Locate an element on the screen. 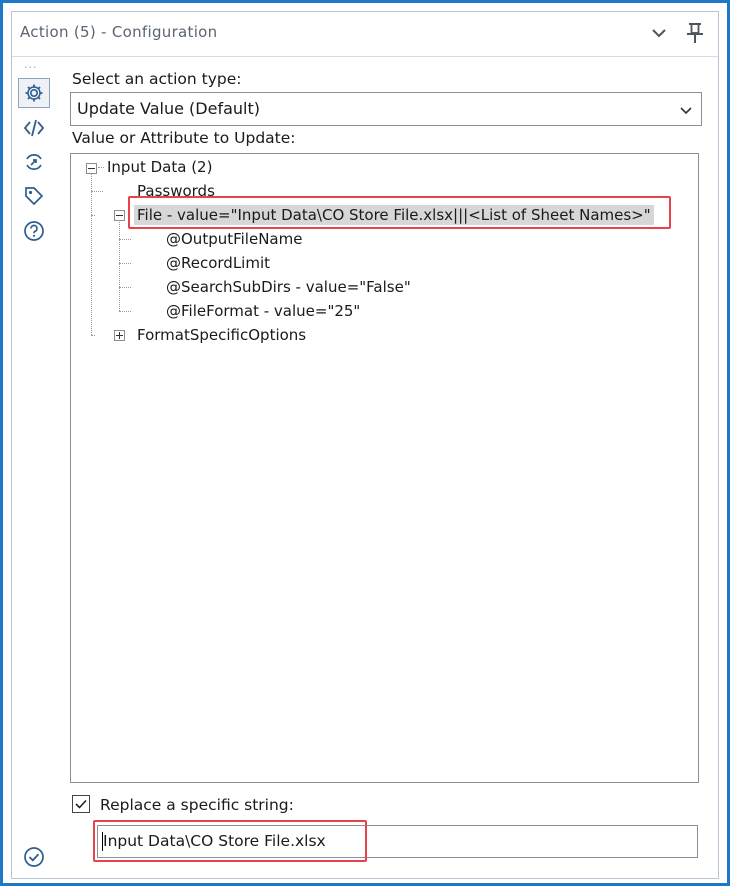 Image resolution: width=730 pixels, height=886 pixels. sidebar-item-annotation is located at coordinates (34, 162).